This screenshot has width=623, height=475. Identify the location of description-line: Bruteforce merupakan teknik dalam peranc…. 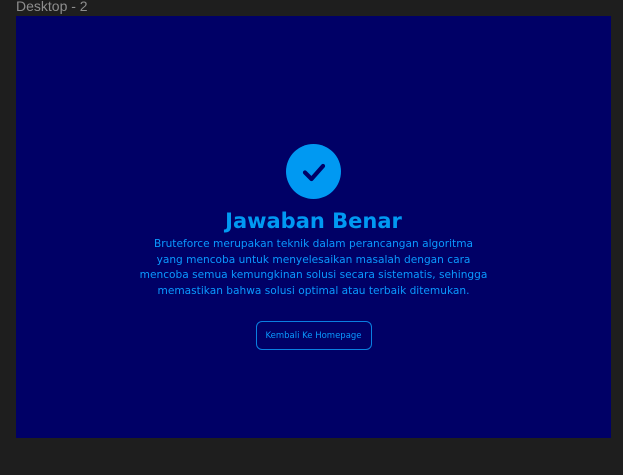
(313, 244).